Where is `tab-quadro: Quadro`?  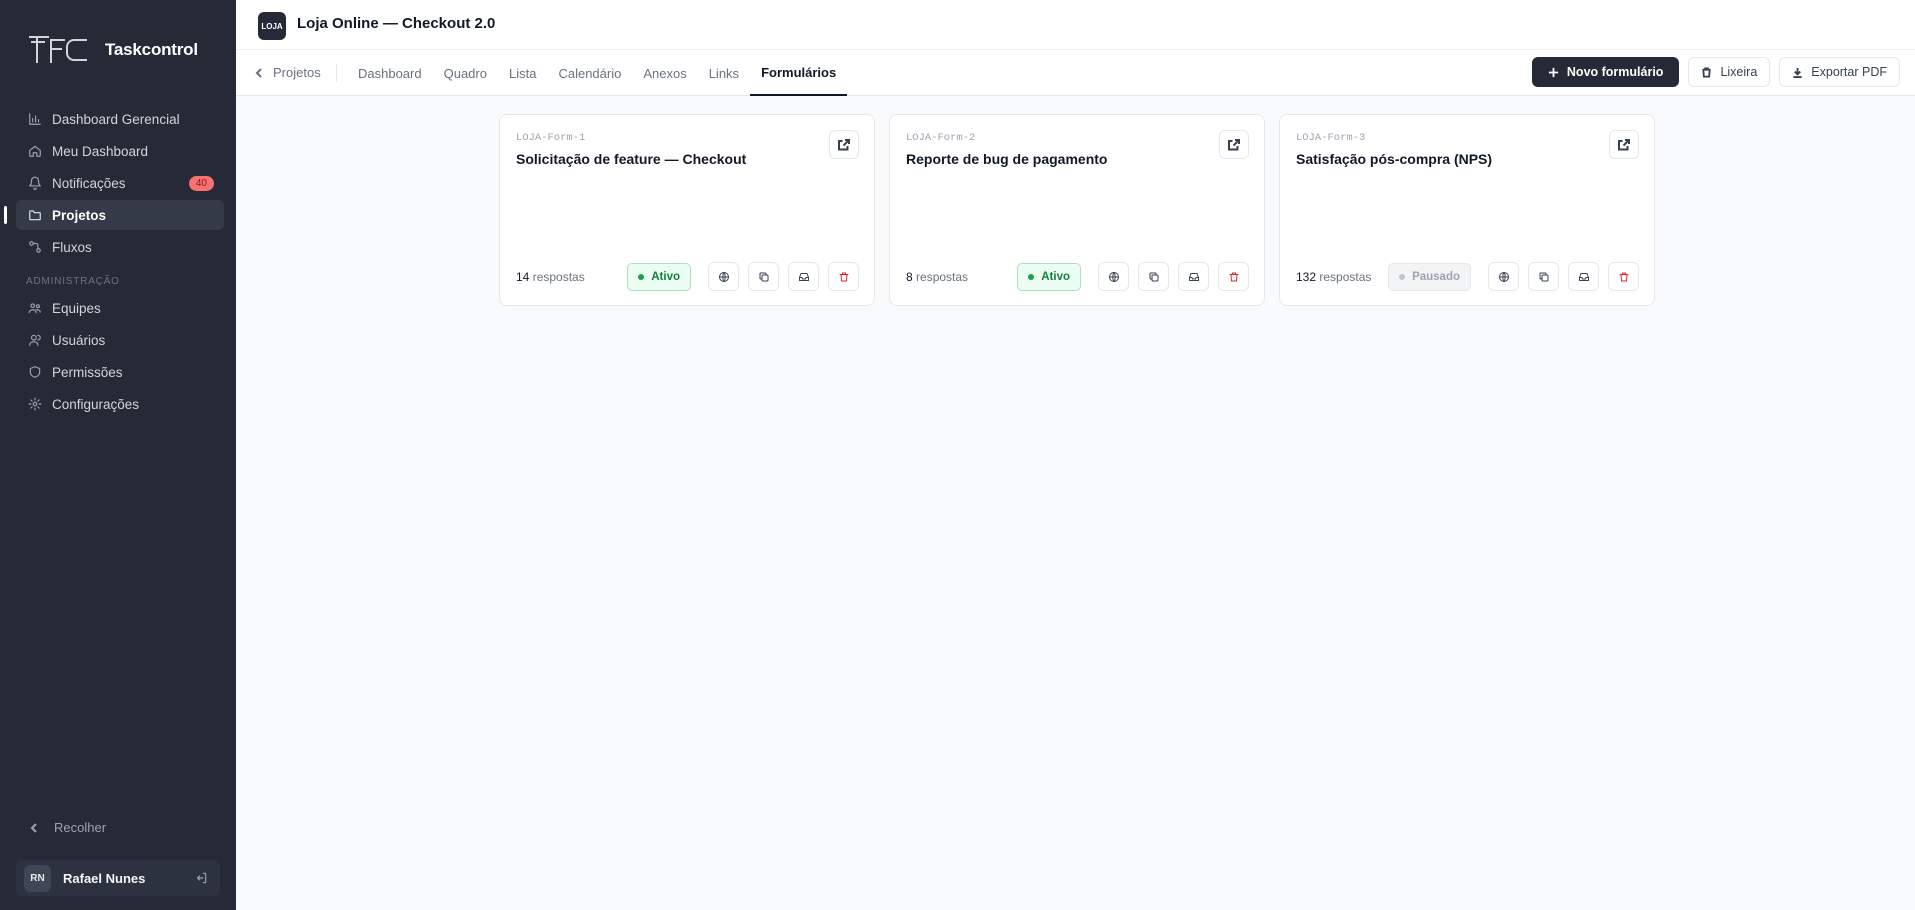
tab-quadro: Quadro is located at coordinates (465, 73).